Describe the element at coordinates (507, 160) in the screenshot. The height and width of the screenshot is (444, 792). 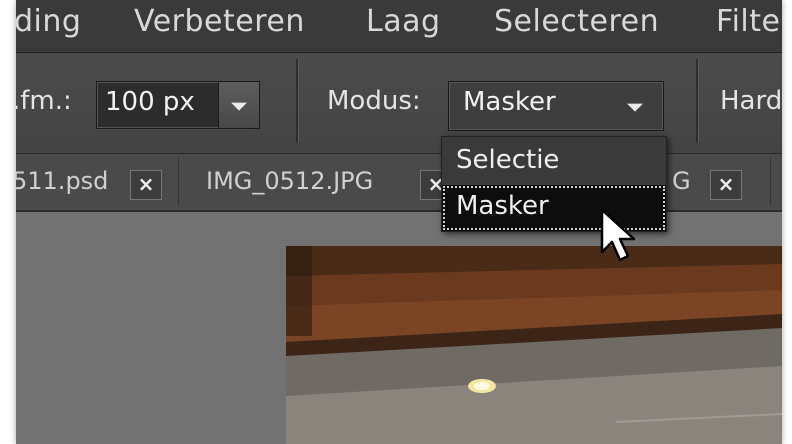
I see `option-label: Selectie` at that location.